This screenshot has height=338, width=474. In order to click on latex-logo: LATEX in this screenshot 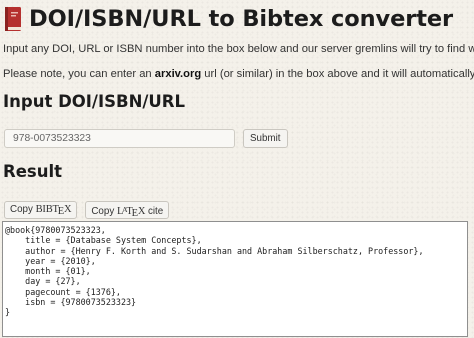, I will do `click(131, 212)`.